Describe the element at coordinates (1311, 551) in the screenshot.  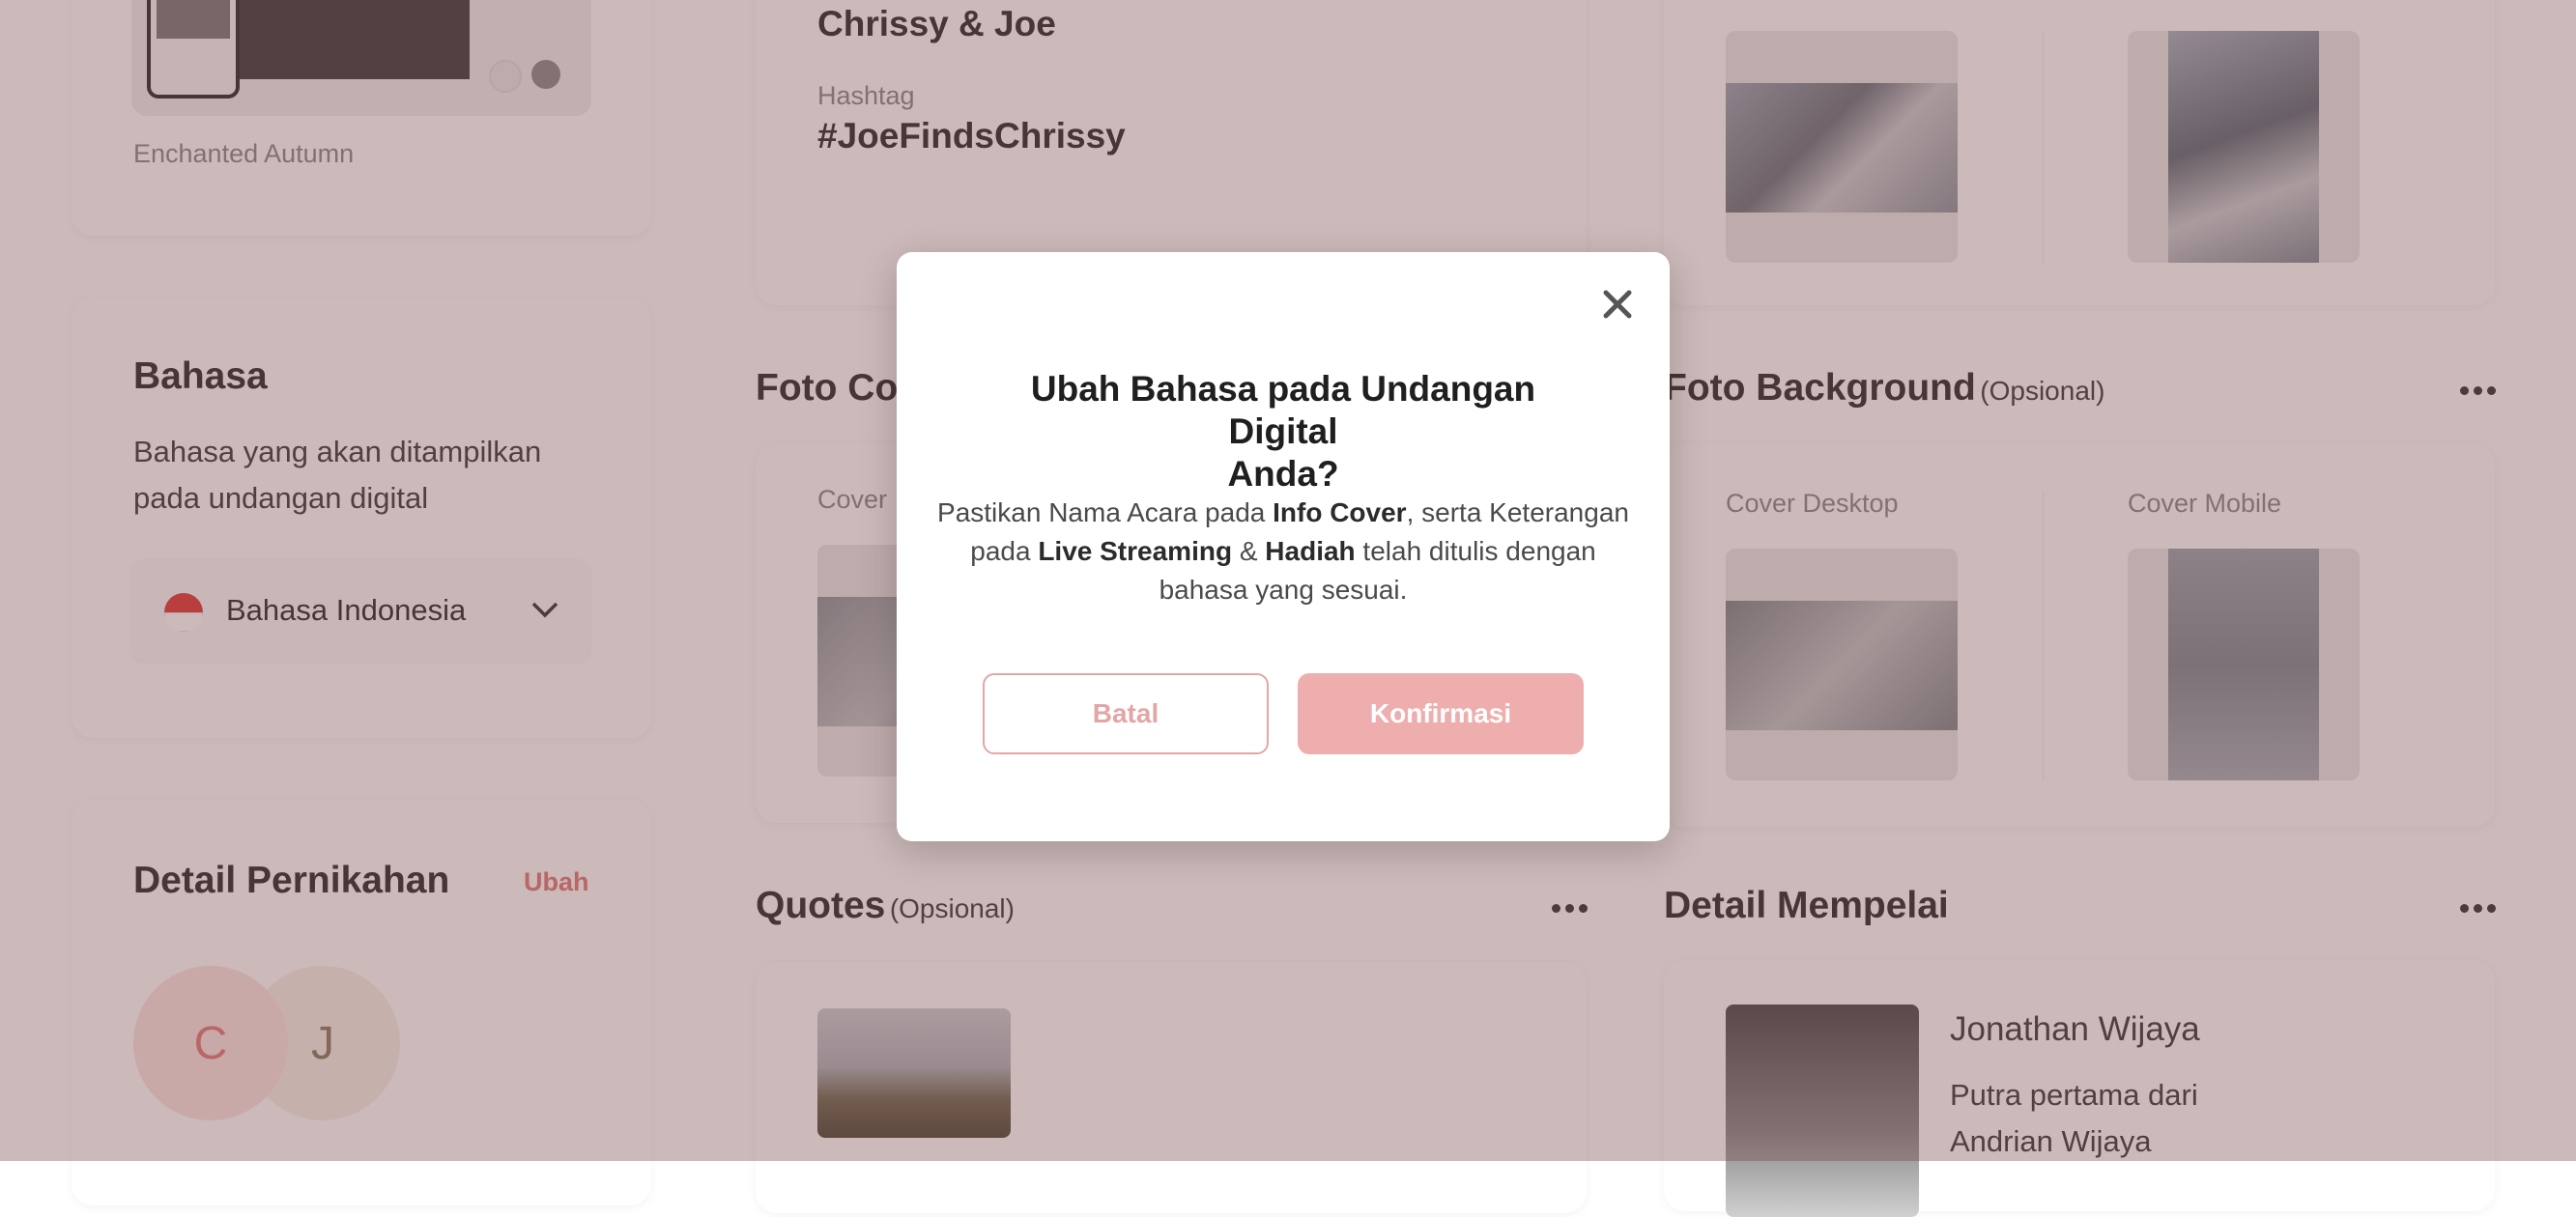
I see `modal-body-bold: Hadiah` at that location.